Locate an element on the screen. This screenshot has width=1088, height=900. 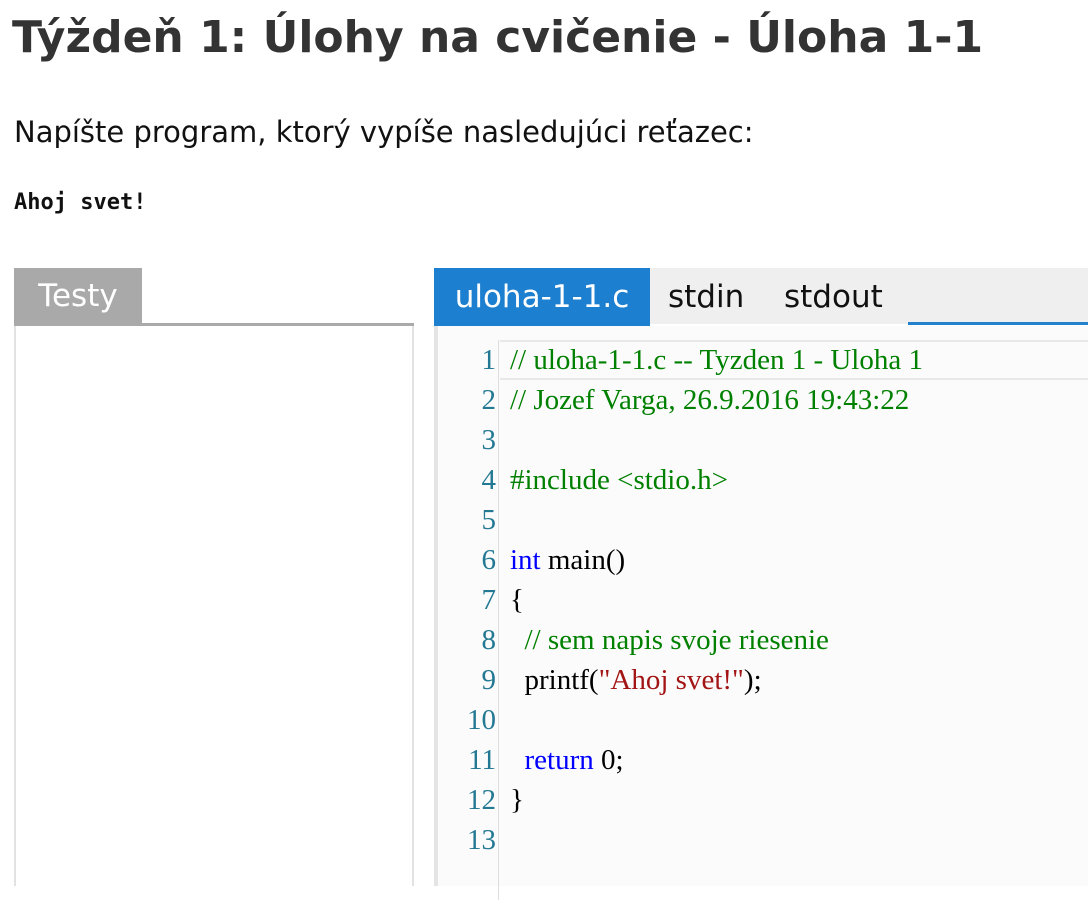
line-number: 12 is located at coordinates (481, 800).